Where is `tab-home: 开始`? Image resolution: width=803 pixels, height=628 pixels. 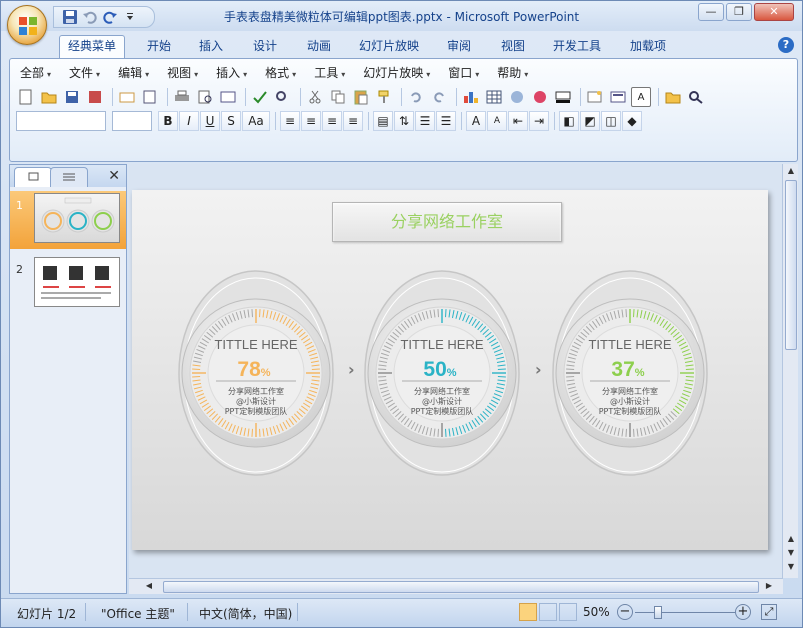 tab-home: 开始 is located at coordinates (159, 47).